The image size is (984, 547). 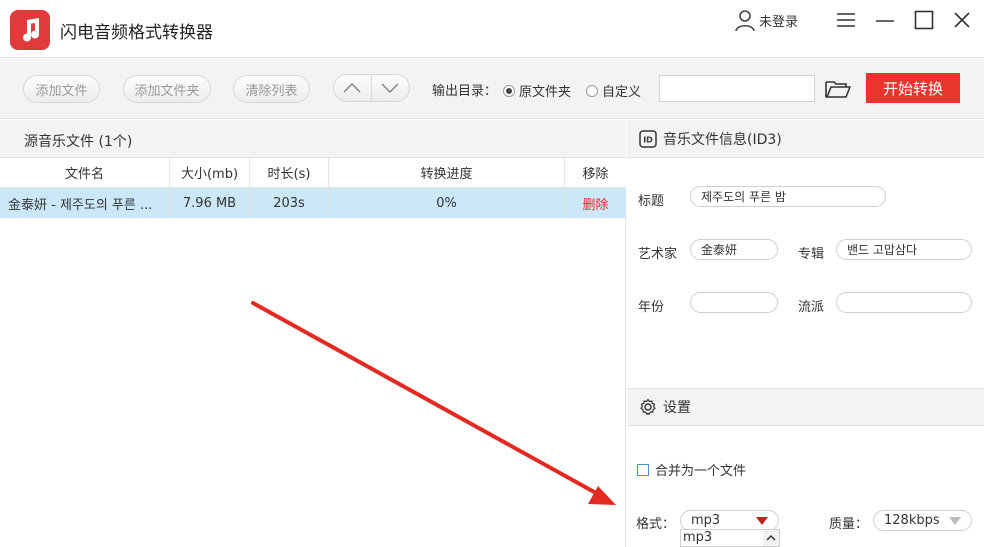 I want to click on clear-list-button: 清除列表, so click(x=271, y=89).